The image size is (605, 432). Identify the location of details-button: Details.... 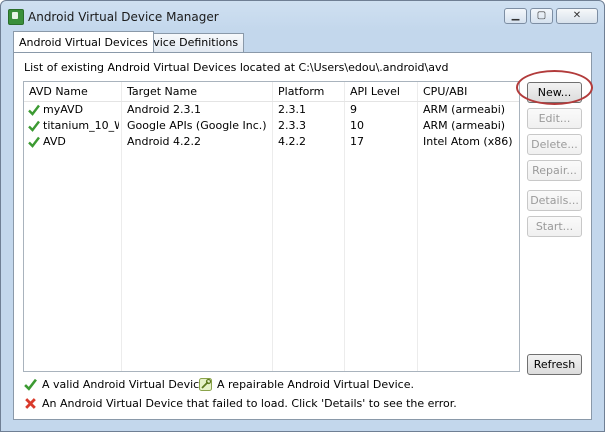
(554, 200).